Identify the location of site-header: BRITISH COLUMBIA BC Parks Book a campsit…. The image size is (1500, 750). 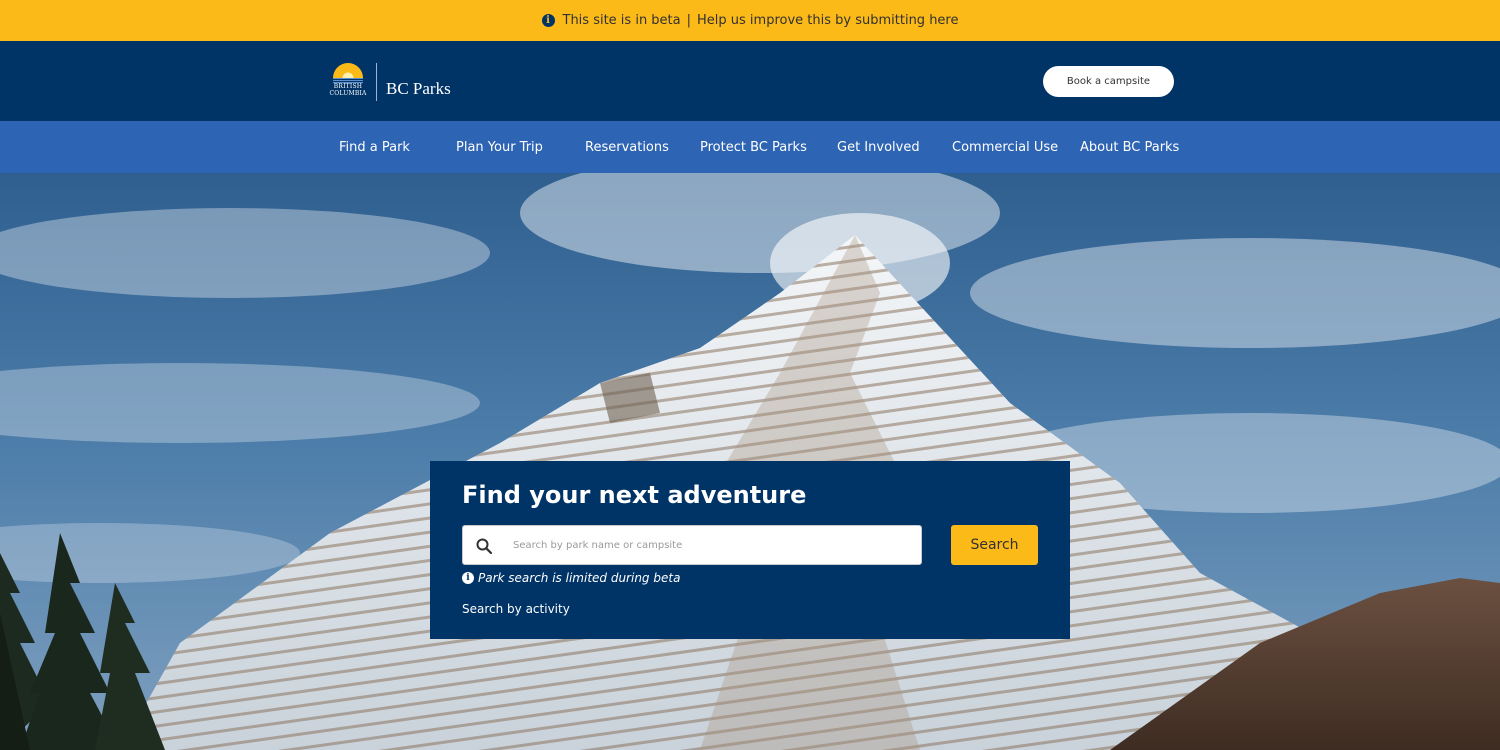
(750, 81).